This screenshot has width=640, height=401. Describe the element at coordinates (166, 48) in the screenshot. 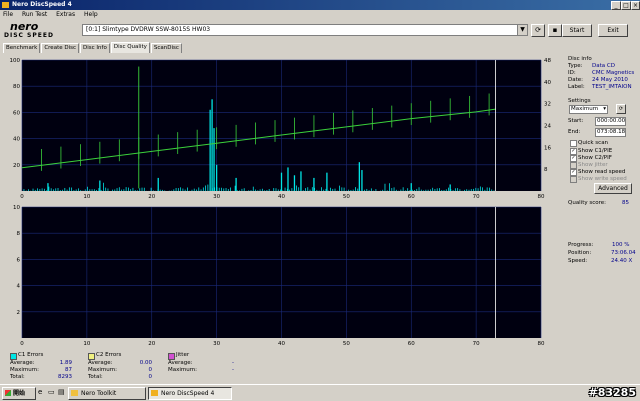

I see `tab-scandisc: ScanDisc` at that location.